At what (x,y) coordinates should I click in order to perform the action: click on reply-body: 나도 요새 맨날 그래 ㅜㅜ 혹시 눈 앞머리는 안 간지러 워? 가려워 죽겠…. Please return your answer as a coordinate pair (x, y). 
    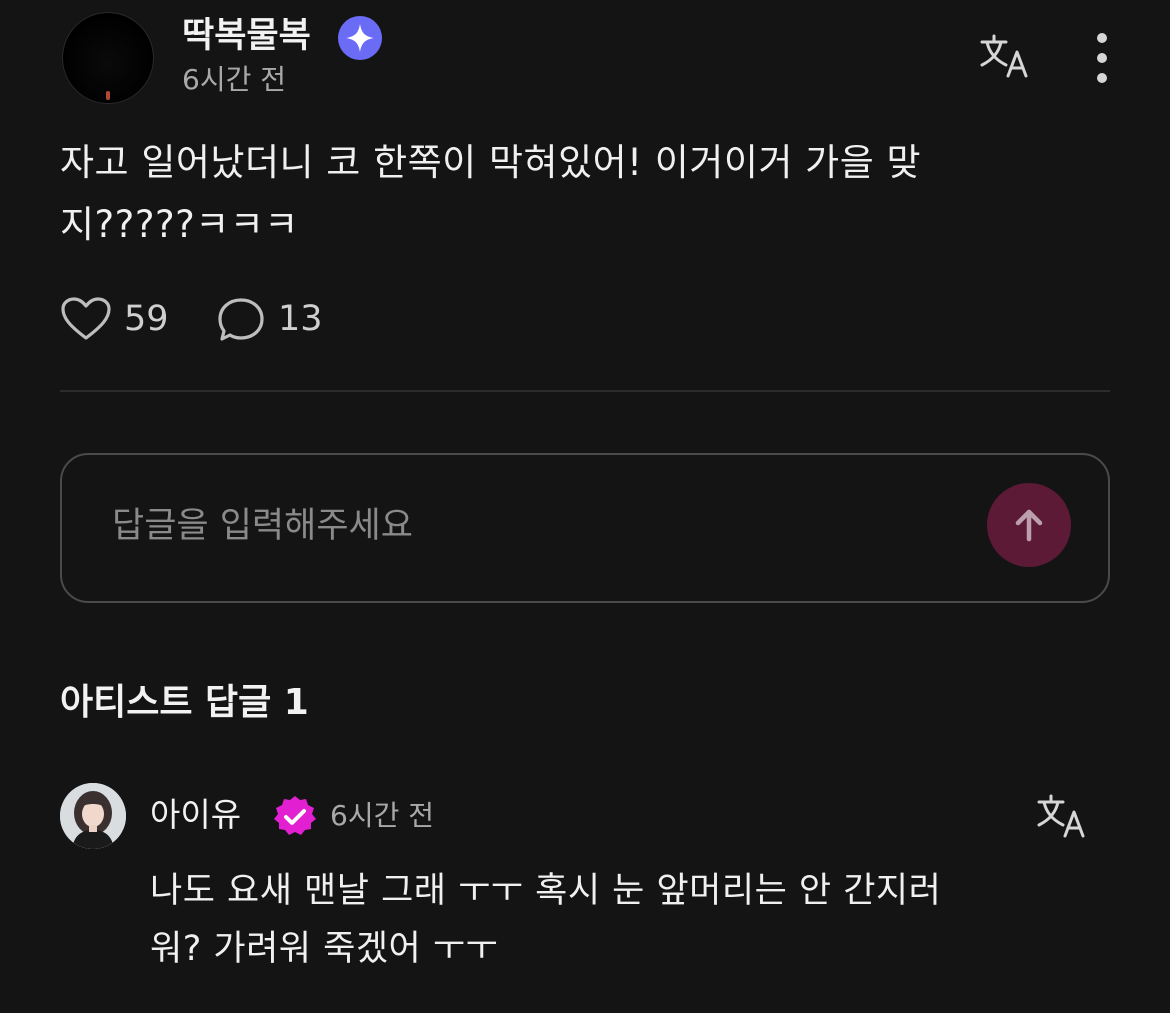
    Looking at the image, I should click on (630, 920).